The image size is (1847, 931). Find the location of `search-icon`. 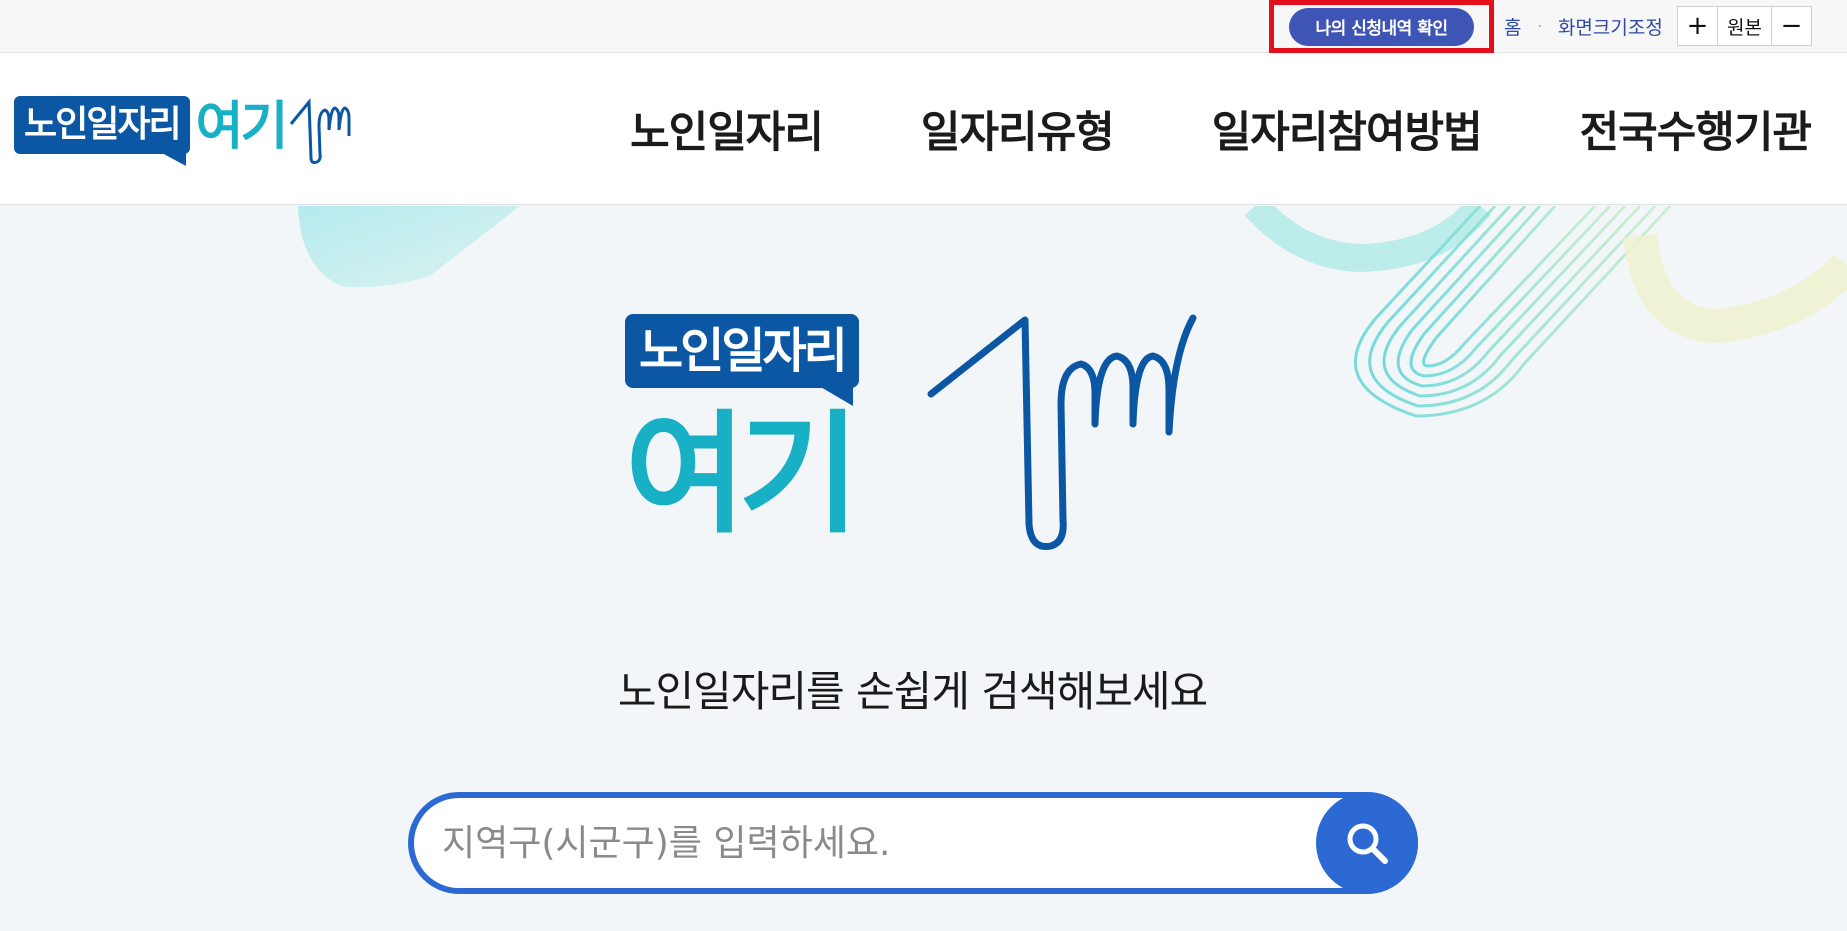

search-icon is located at coordinates (1367, 843).